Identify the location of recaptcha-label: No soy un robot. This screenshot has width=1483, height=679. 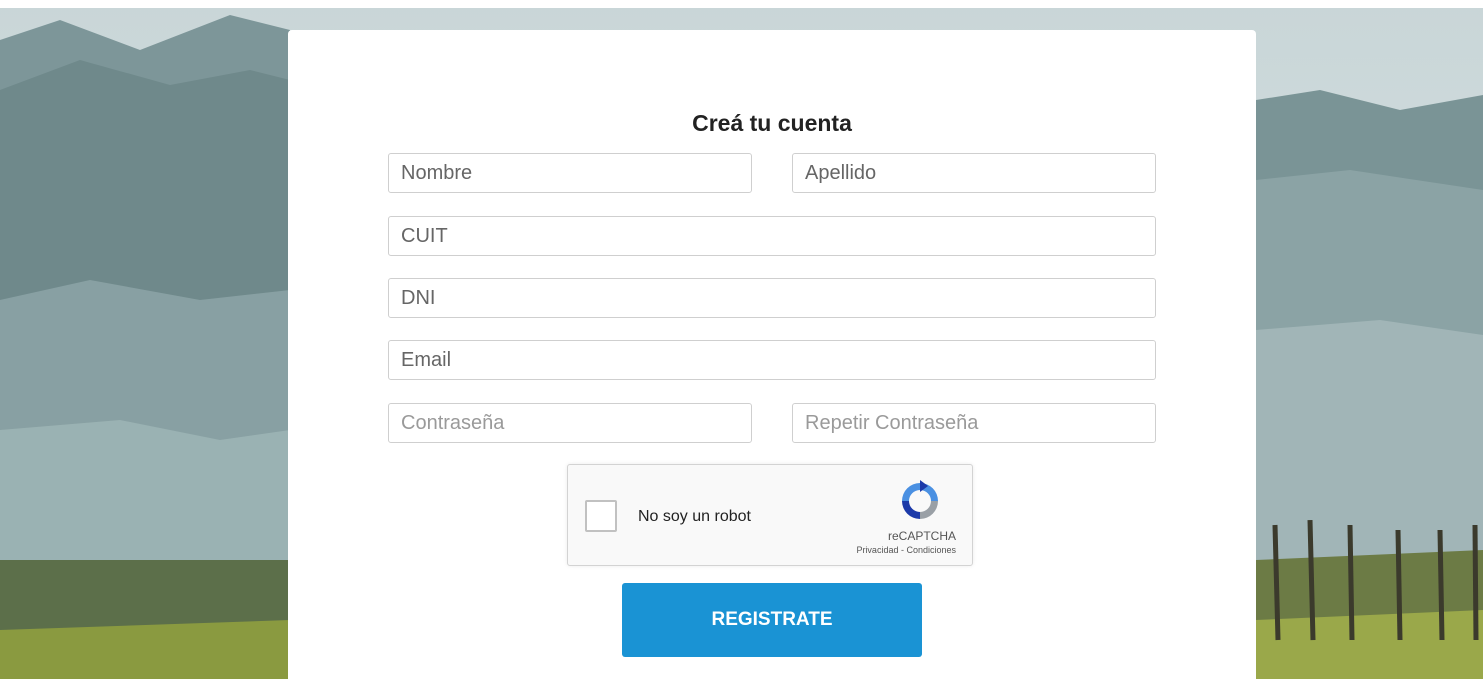
(694, 516).